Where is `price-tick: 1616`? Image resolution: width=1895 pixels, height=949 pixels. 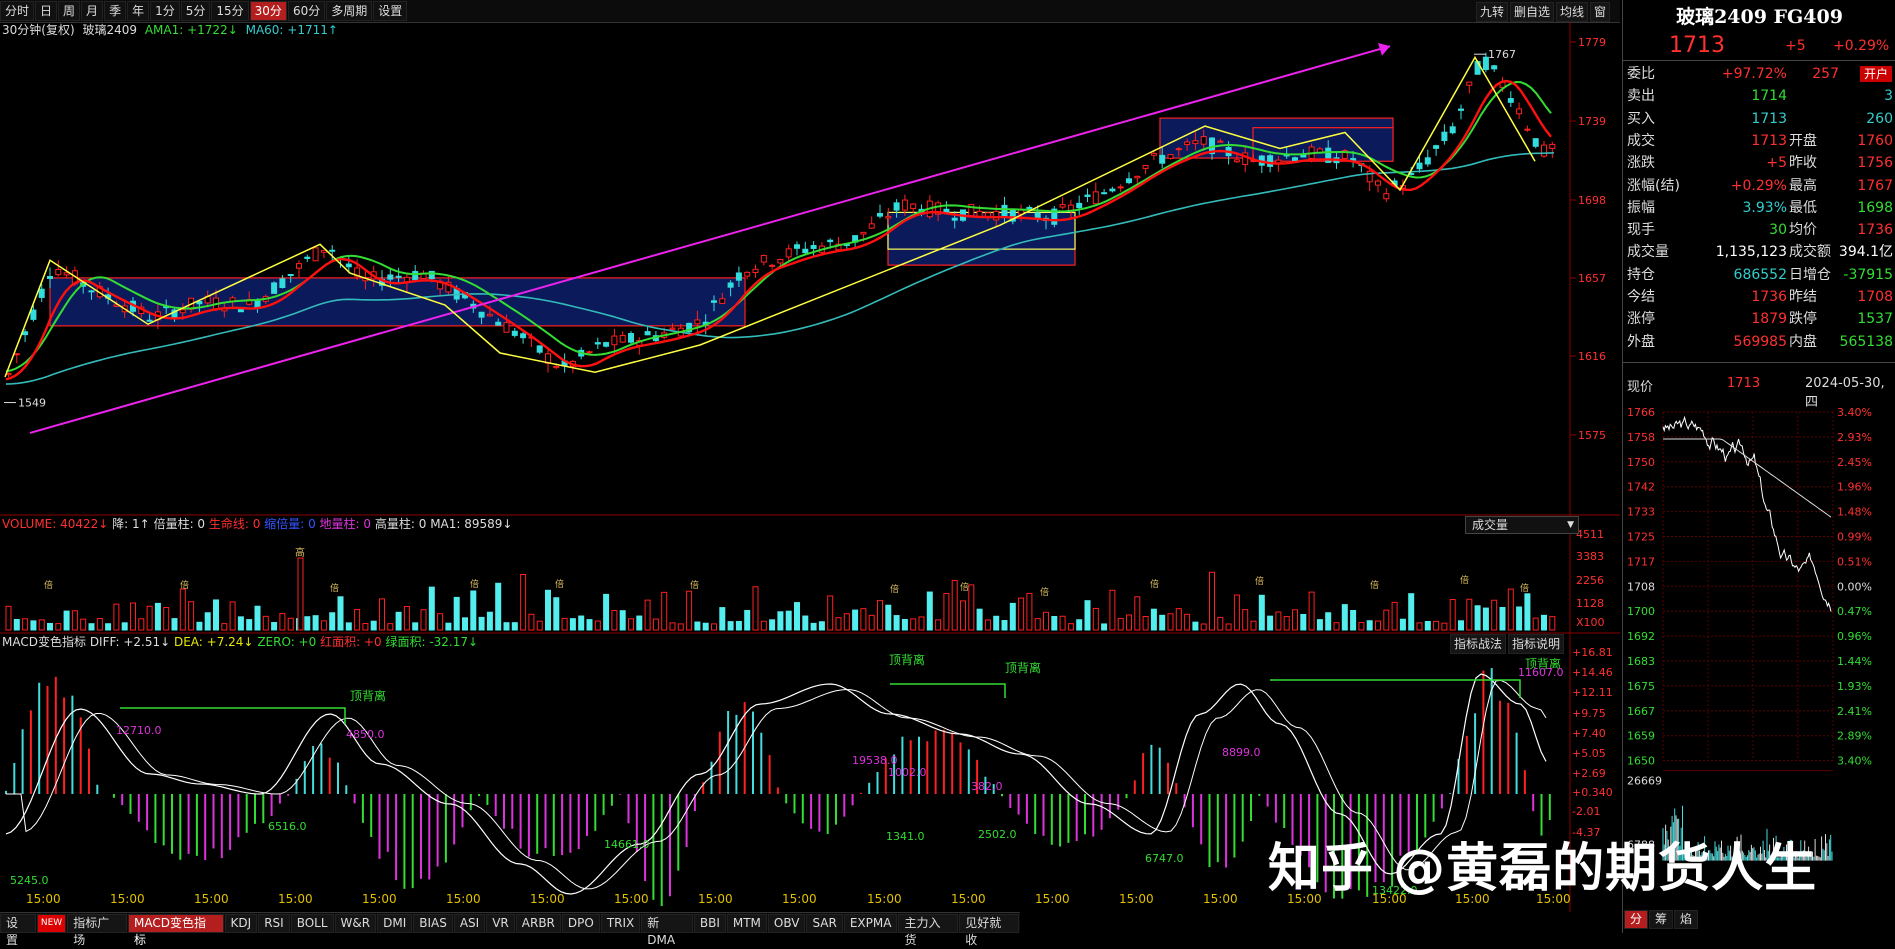 price-tick: 1616 is located at coordinates (1592, 356).